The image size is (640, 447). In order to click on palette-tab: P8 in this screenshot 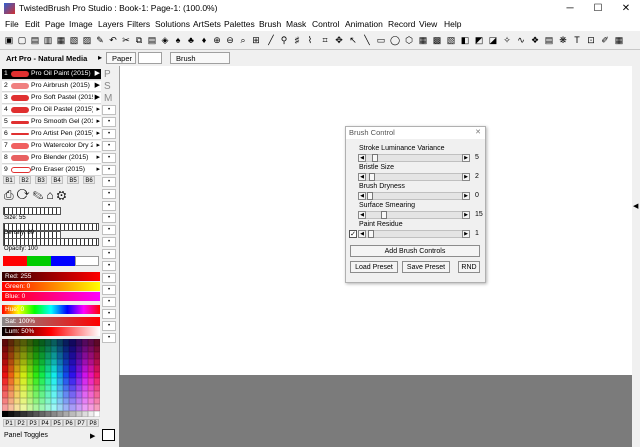, I will do `click(93, 423)`.